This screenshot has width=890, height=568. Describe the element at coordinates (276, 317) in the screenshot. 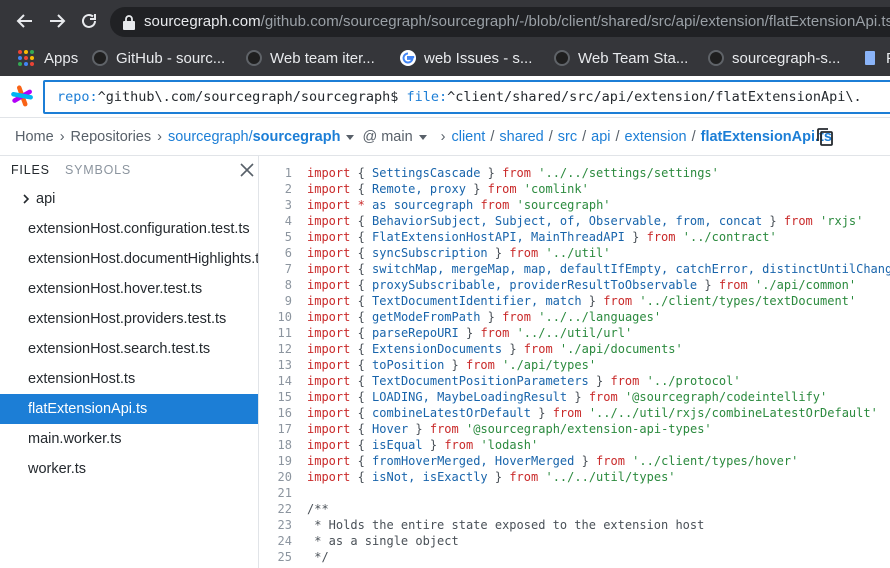

I see `line-number: 10` at that location.